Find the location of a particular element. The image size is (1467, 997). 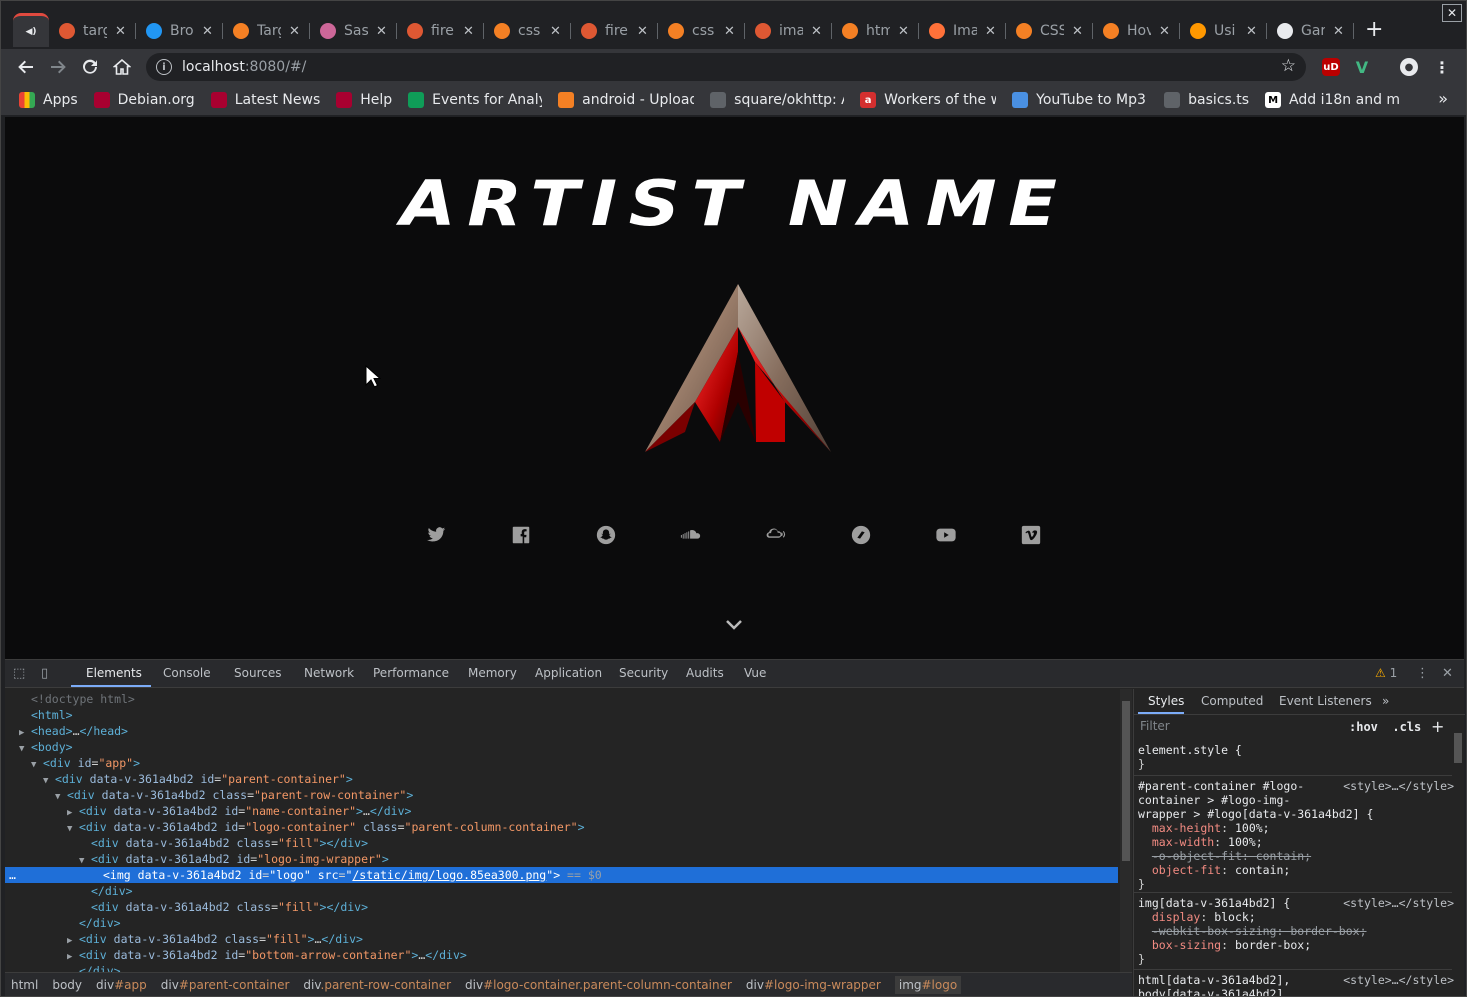

vue-devtools-extension-icon: V is located at coordinates (1362, 67).